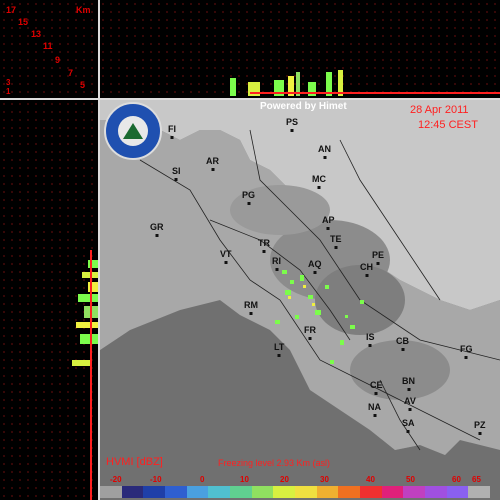 The height and width of the screenshot is (500, 500). What do you see at coordinates (292, 122) in the screenshot?
I see `city-ps: PS` at bounding box center [292, 122].